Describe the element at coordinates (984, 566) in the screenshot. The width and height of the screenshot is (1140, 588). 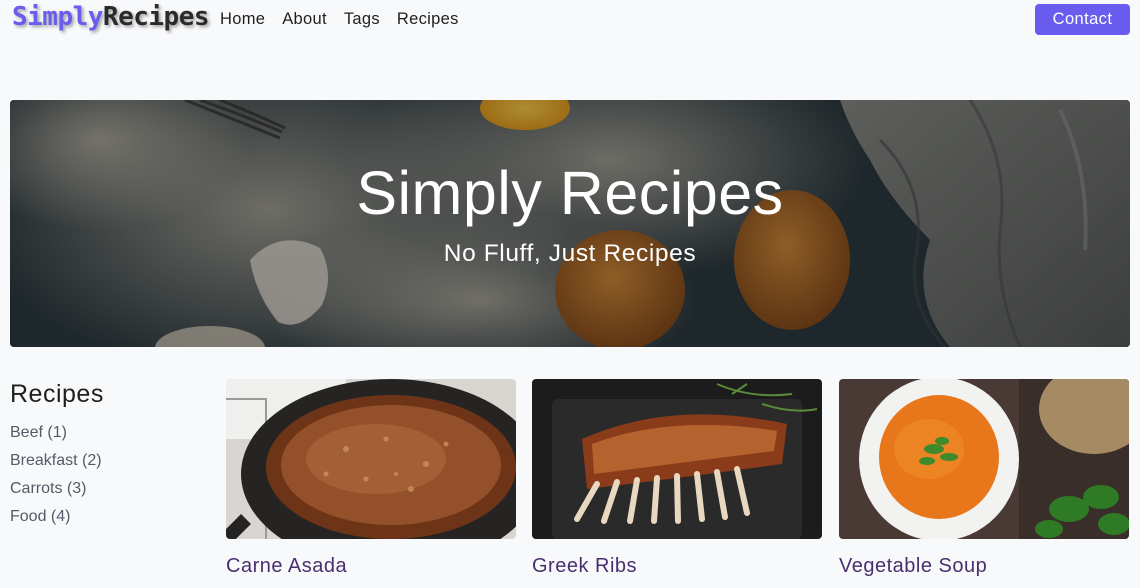
I see `recipe-title: Vegetable Soup` at that location.